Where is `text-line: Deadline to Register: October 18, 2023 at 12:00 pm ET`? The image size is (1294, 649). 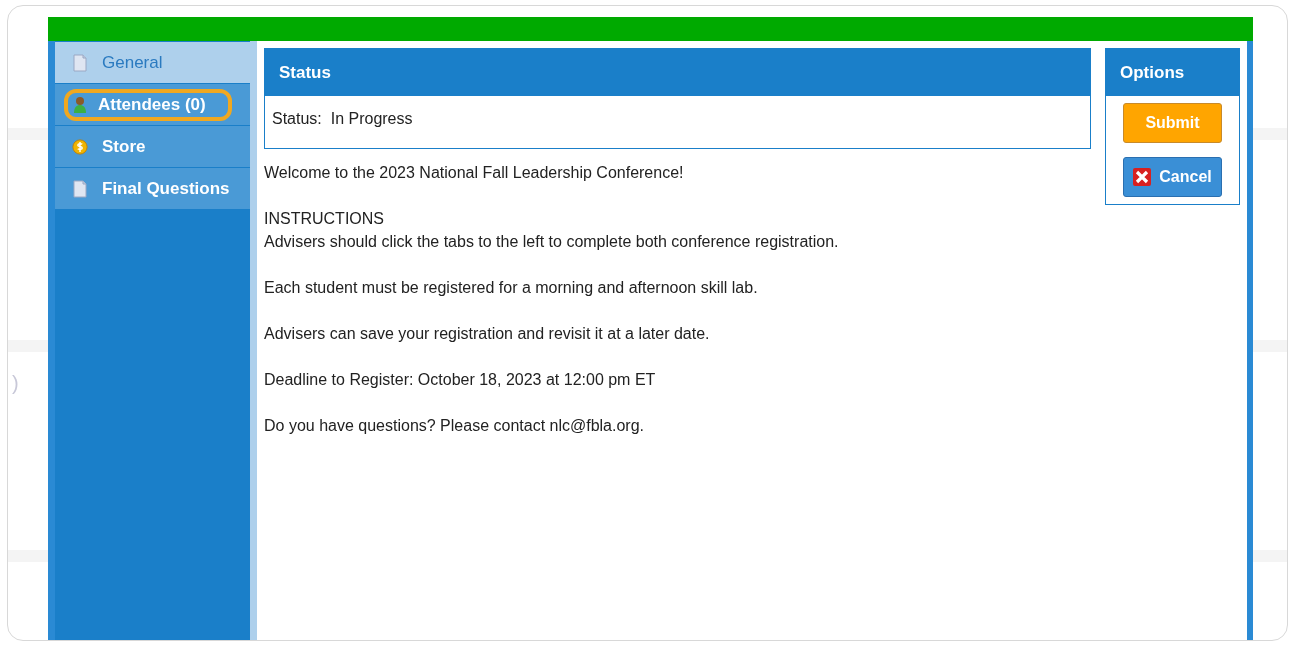
text-line: Deadline to Register: October 18, 2023 at 12:00 pm ET is located at coordinates (460, 380).